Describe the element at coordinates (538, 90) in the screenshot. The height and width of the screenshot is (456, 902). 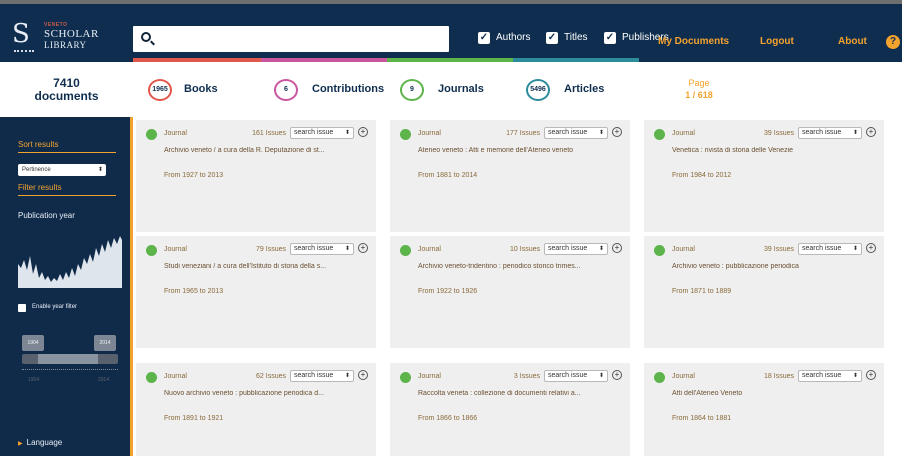
I see `facet-articles-count: 5496` at that location.